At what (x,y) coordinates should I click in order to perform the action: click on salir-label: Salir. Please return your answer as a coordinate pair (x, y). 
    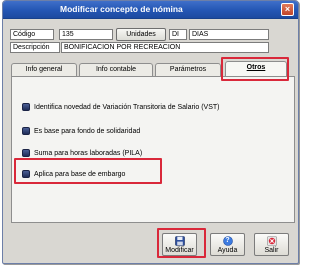
    Looking at the image, I should click on (271, 250).